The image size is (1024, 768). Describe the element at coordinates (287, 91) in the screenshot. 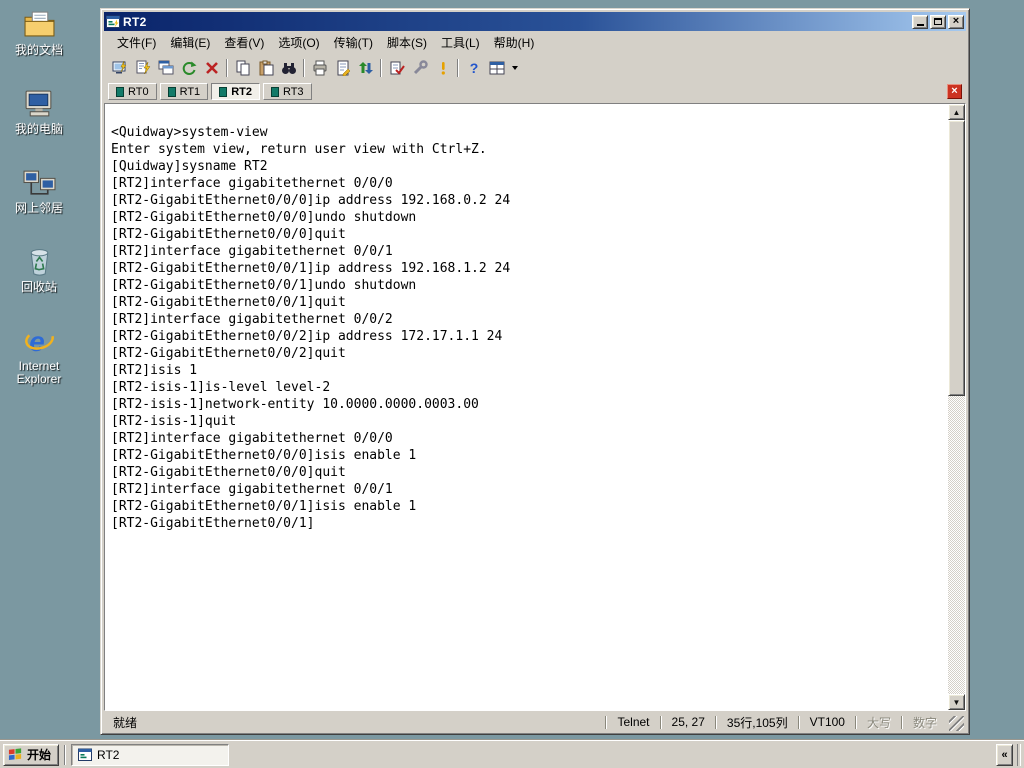

I see `session-tab: RT3` at that location.